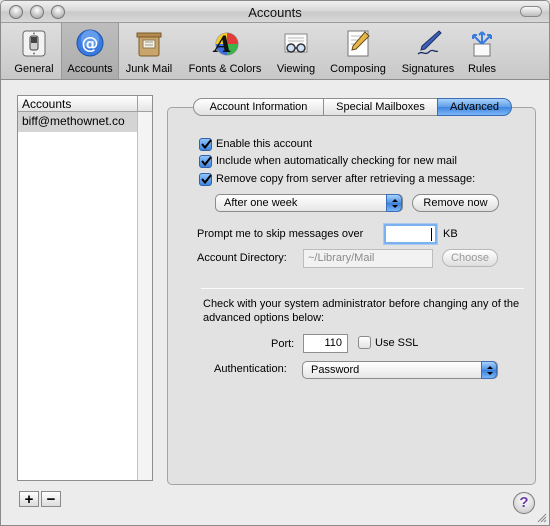  I want to click on account-directory-field: ~/Library/Mail, so click(368, 258).